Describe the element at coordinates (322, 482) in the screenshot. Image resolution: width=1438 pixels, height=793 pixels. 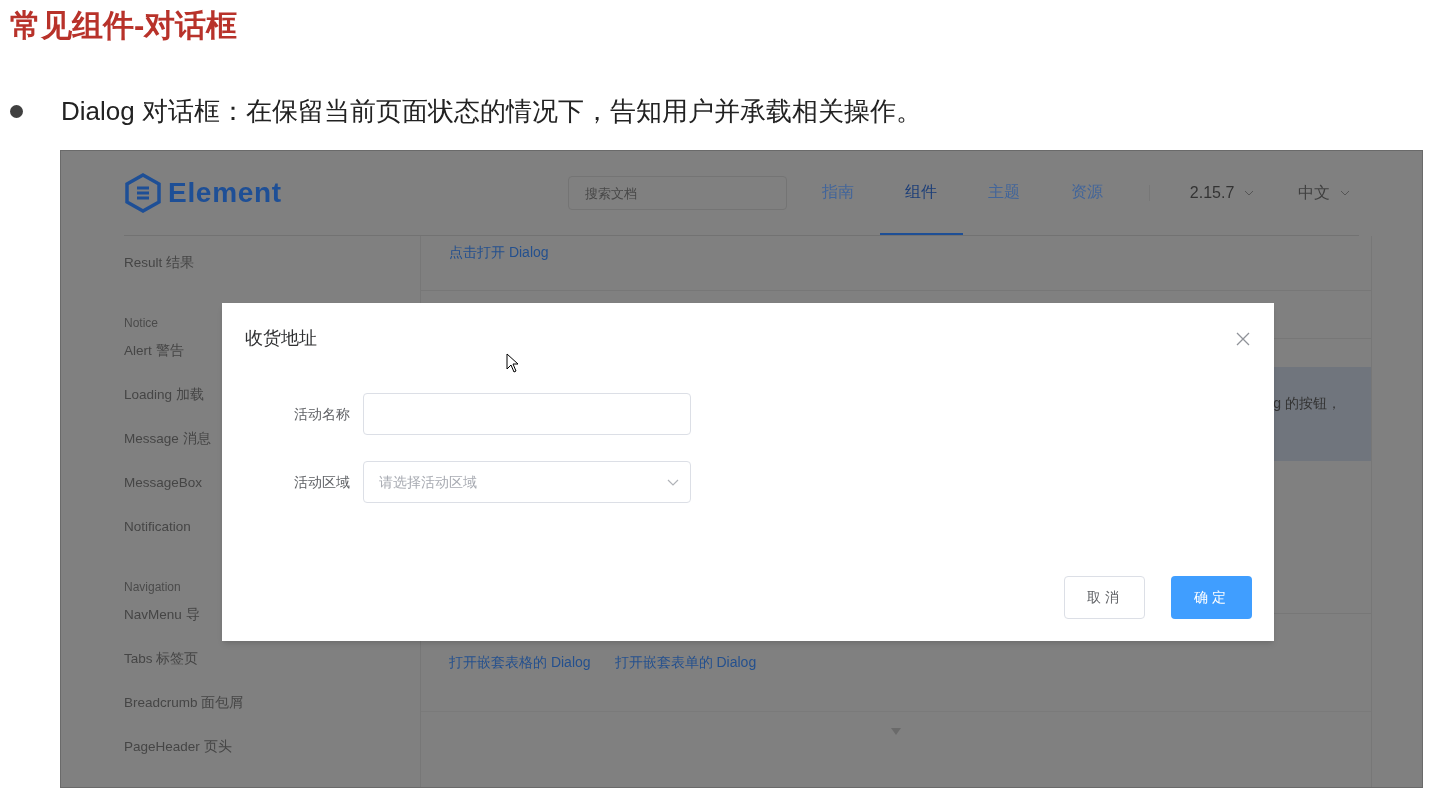
I see `field-label: 活动区域` at that location.